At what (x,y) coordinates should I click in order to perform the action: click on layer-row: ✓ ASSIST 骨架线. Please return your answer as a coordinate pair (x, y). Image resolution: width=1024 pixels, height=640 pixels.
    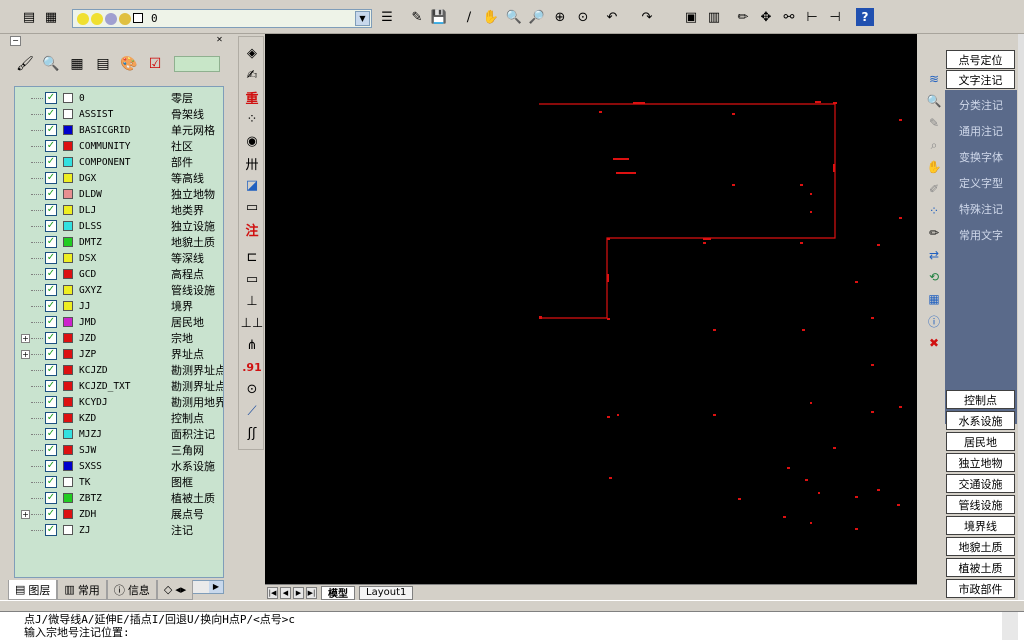
    Looking at the image, I should click on (119, 114).